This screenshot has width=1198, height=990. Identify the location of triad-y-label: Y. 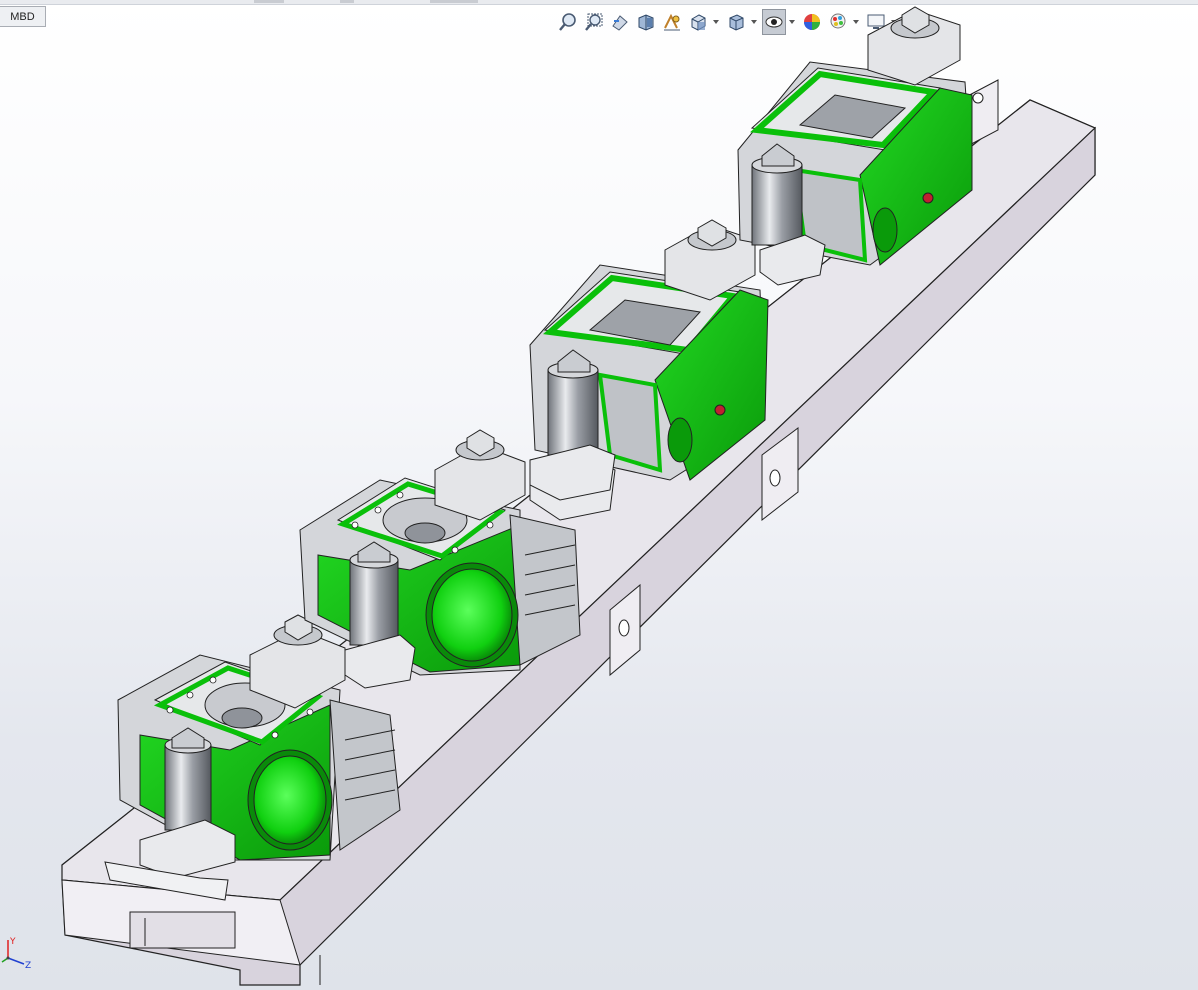
(12, 942).